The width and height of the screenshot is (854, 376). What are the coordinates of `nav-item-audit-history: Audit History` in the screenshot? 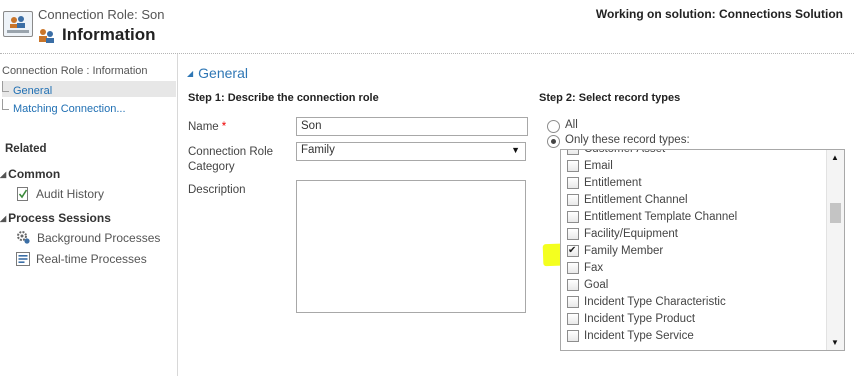 It's located at (60, 194).